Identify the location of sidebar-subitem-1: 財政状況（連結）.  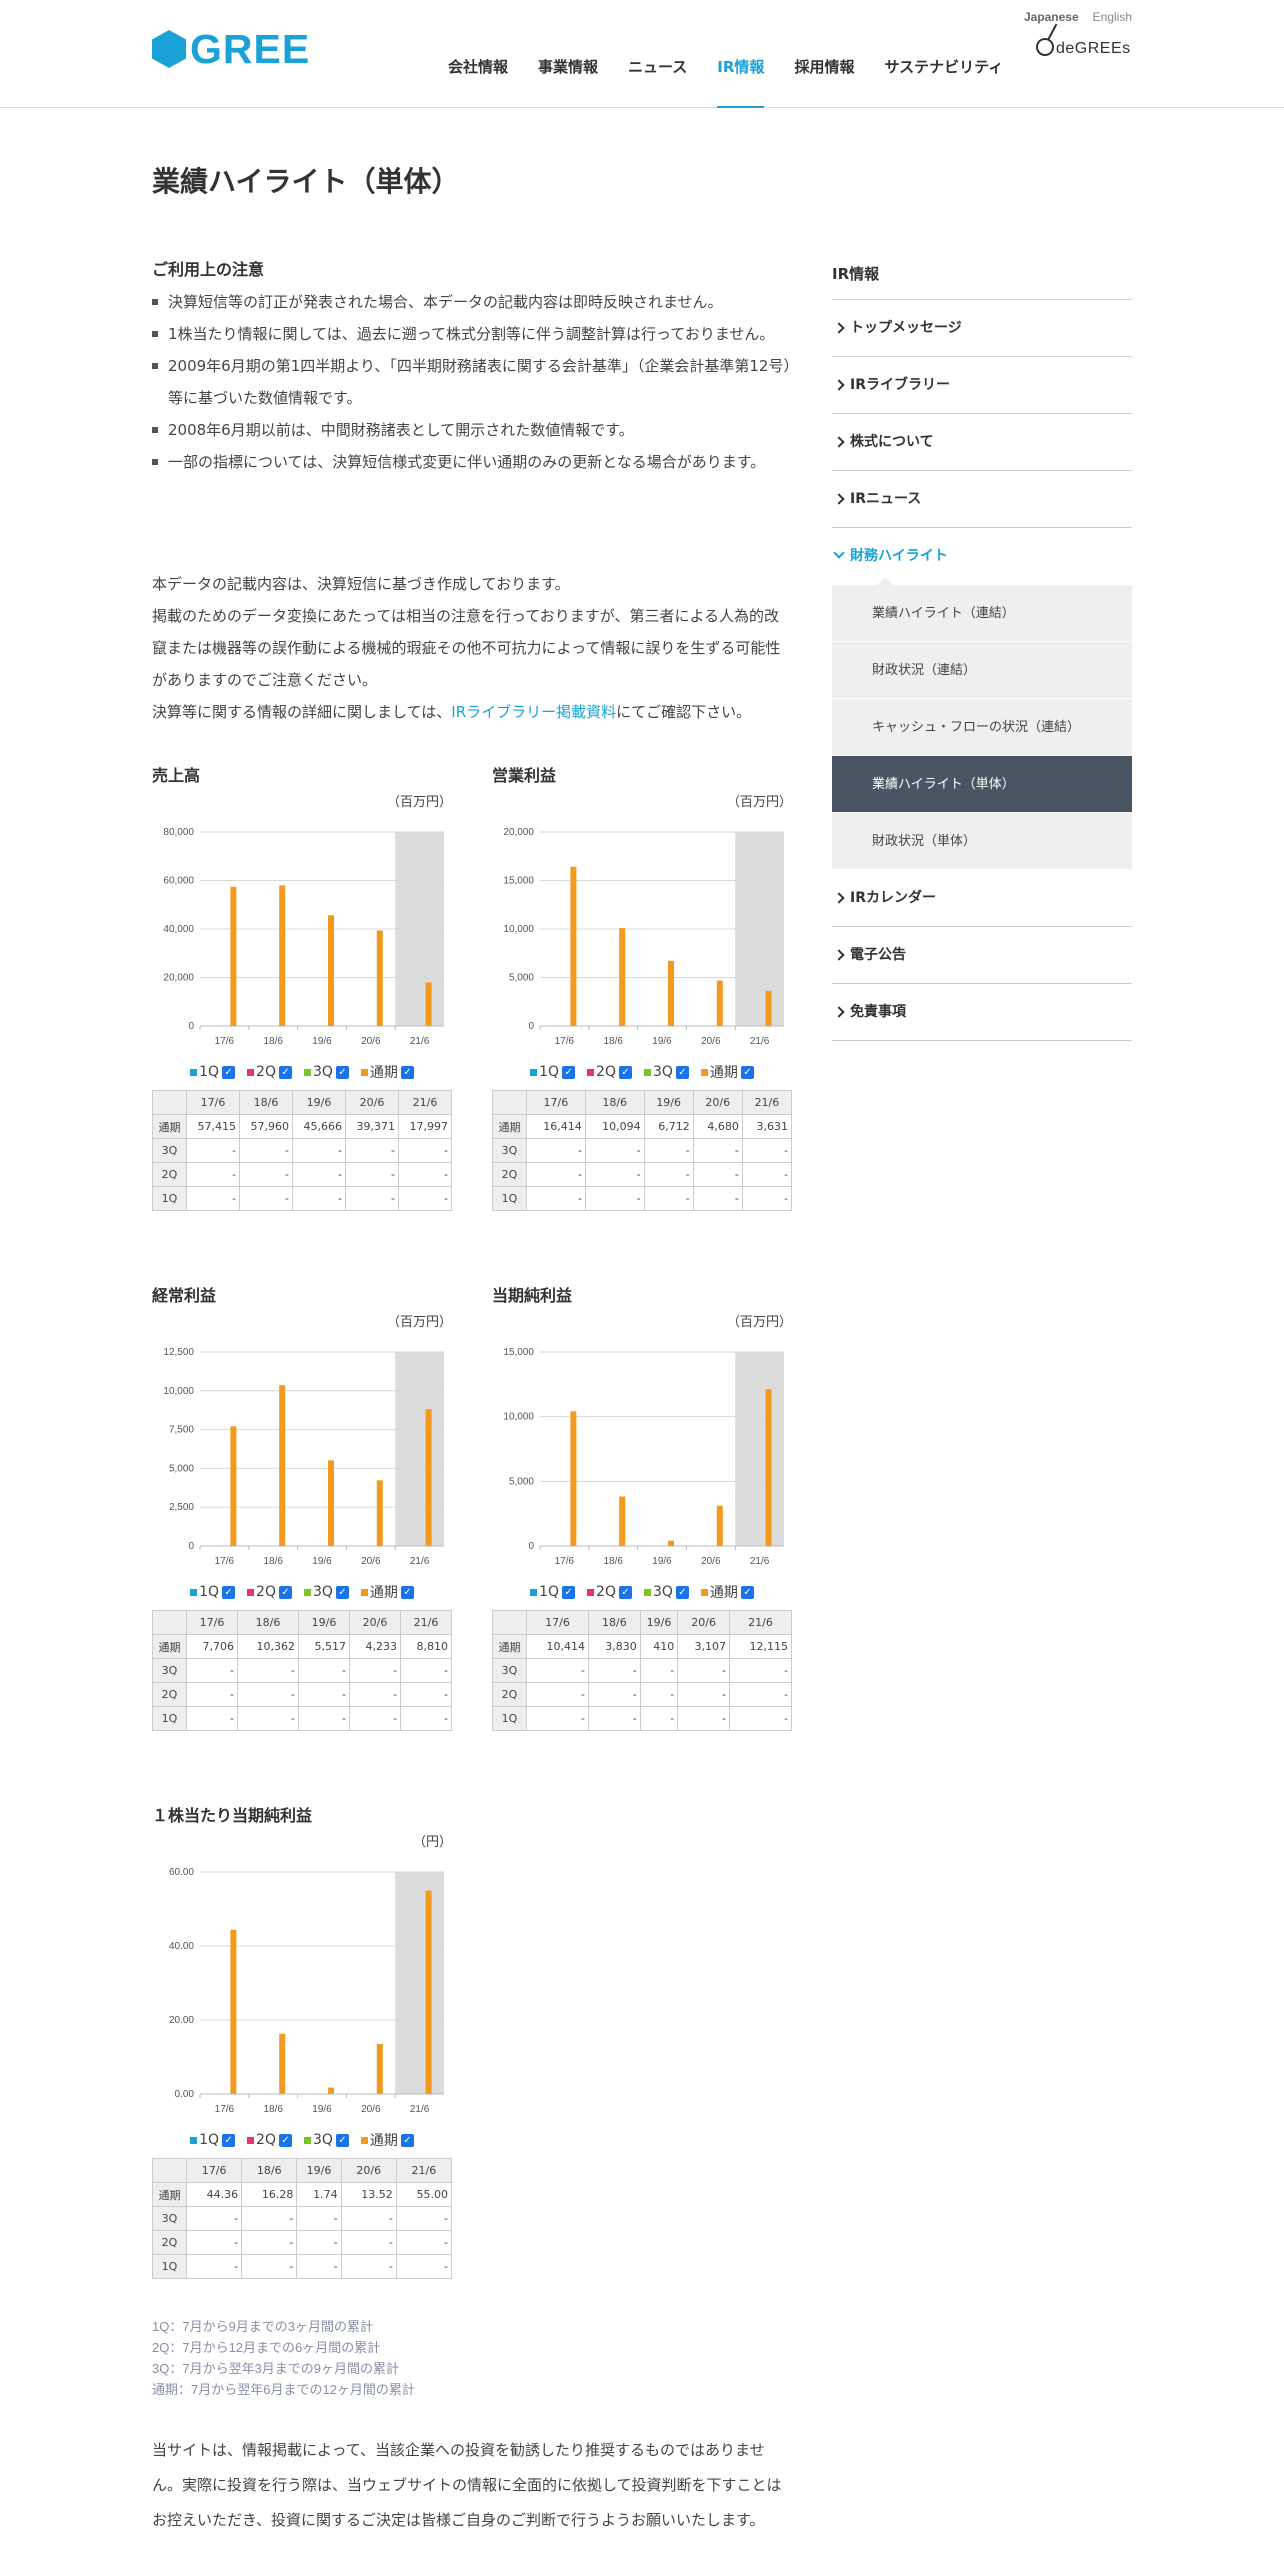
(982, 670).